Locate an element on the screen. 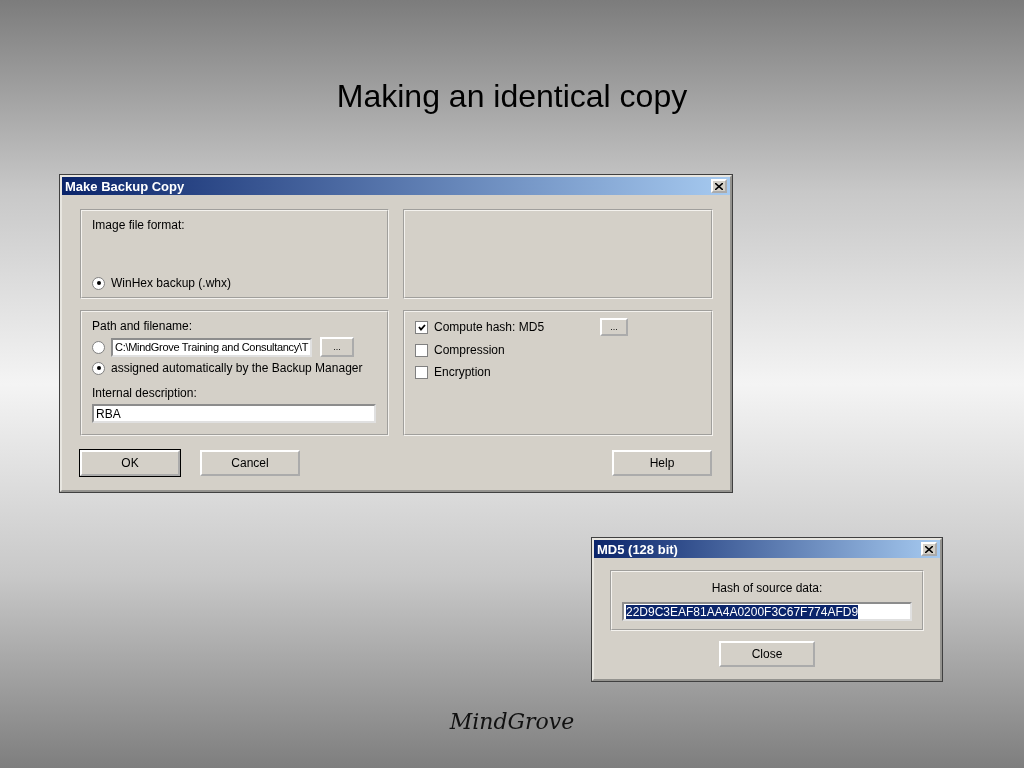 Image resolution: width=1024 pixels, height=768 pixels. radio-label: WinHex backup (.whx) is located at coordinates (171, 283).